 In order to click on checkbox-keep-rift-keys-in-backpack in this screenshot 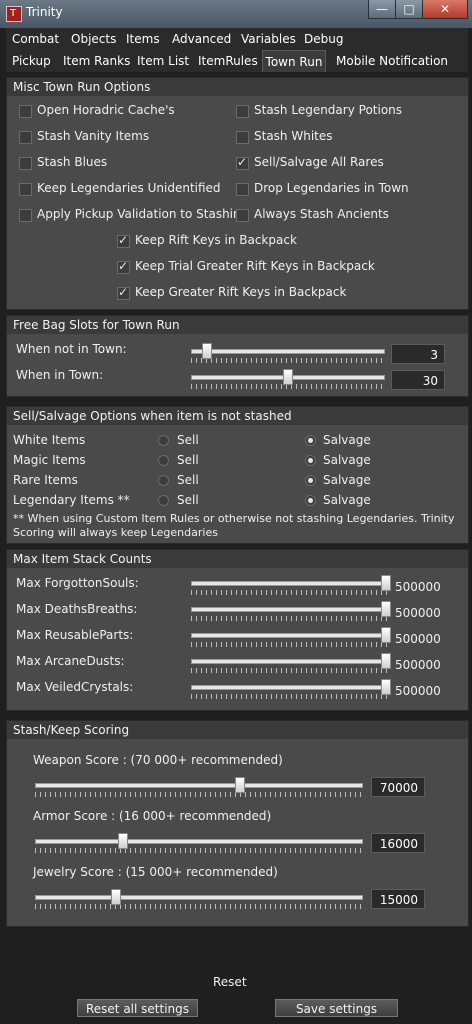, I will do `click(123, 240)`.